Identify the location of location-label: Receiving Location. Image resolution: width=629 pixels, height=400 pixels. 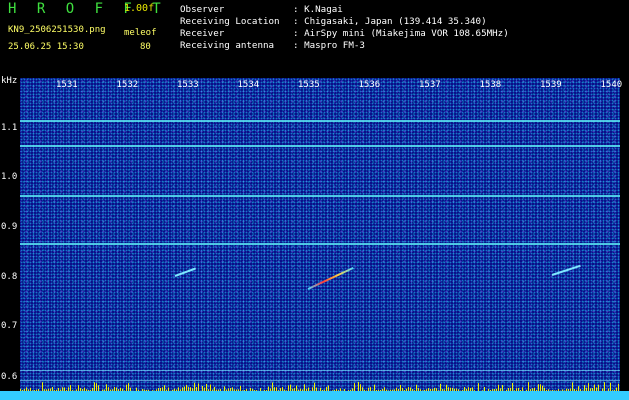
(230, 21).